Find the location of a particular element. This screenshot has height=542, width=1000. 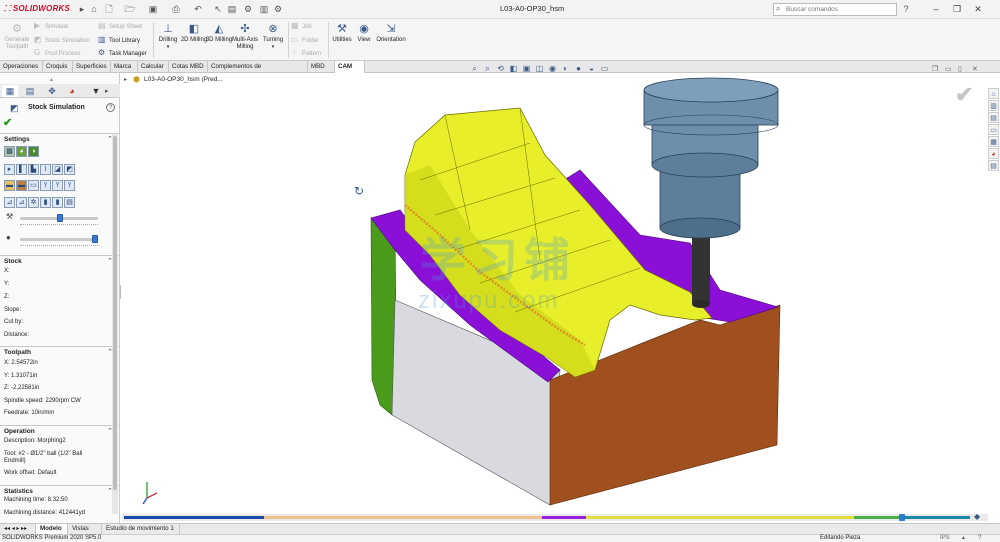

file-properties-icon: ▥ is located at coordinates (264, 9).